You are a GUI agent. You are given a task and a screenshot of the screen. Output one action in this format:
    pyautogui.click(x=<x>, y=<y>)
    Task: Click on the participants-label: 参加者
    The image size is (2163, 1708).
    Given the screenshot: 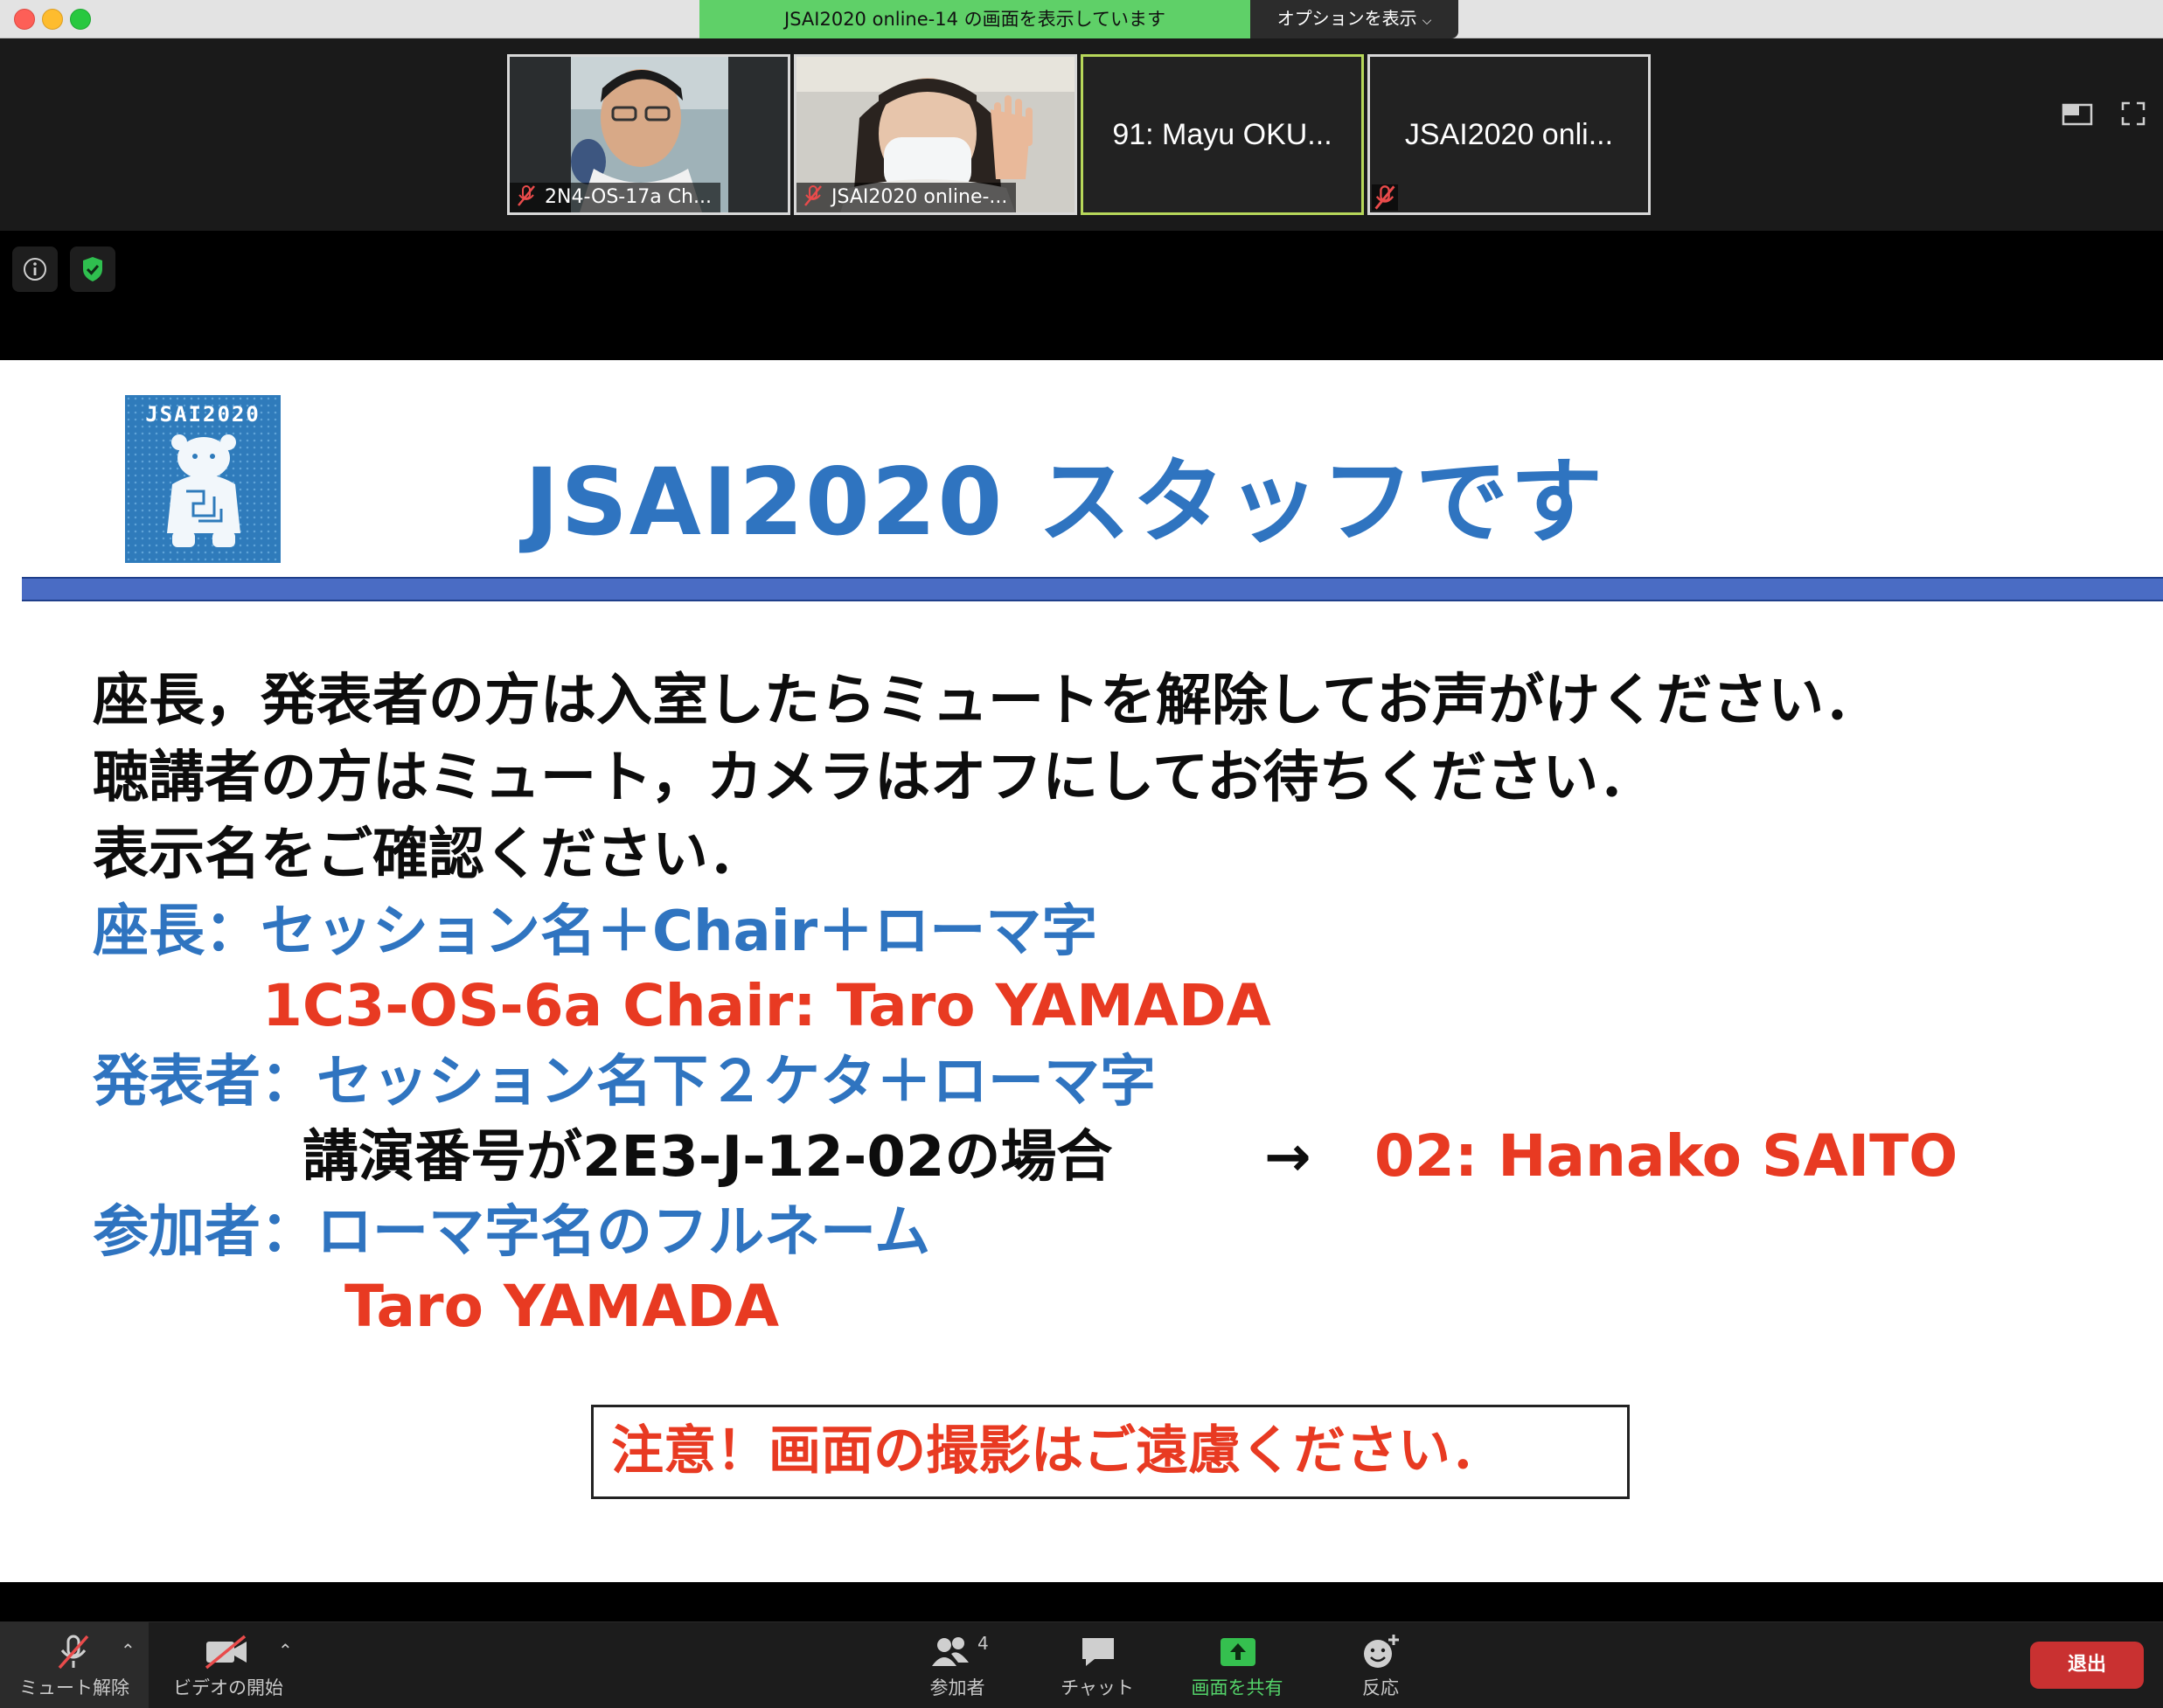 What is the action you would take?
    pyautogui.click(x=957, y=1687)
    